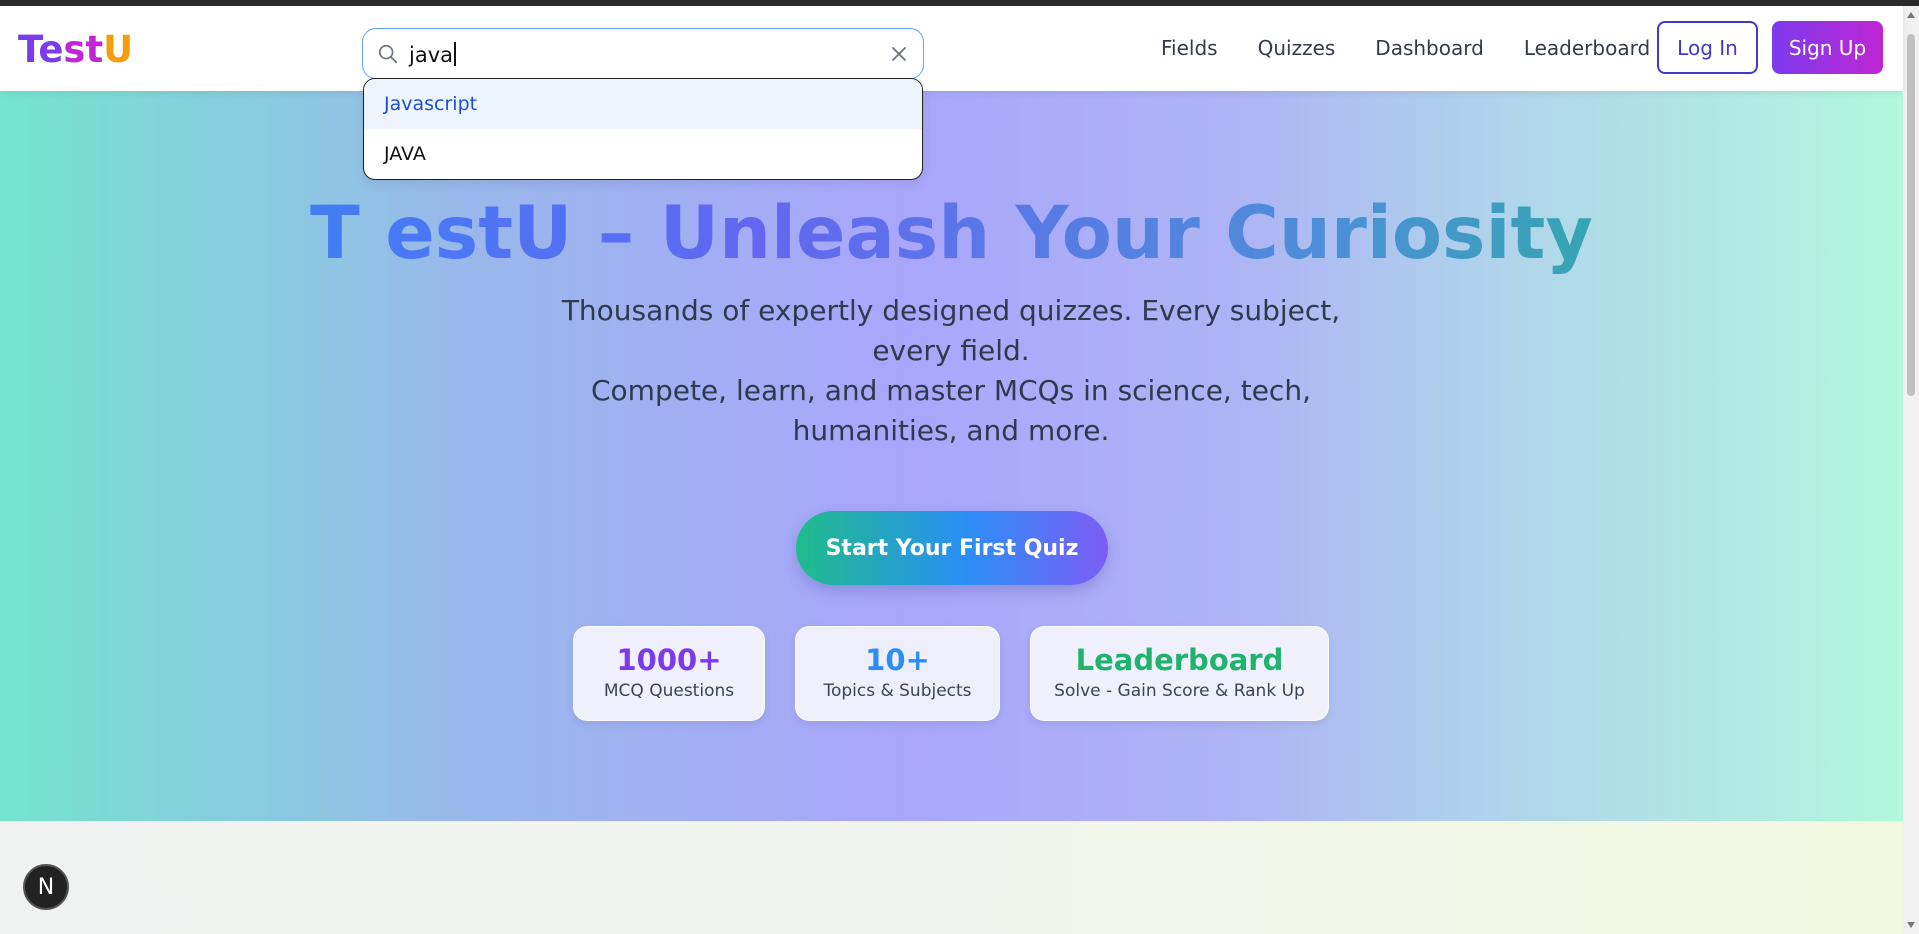 This screenshot has width=1919, height=934. What do you see at coordinates (643, 154) in the screenshot?
I see `suggestion-item-java: JAVA` at bounding box center [643, 154].